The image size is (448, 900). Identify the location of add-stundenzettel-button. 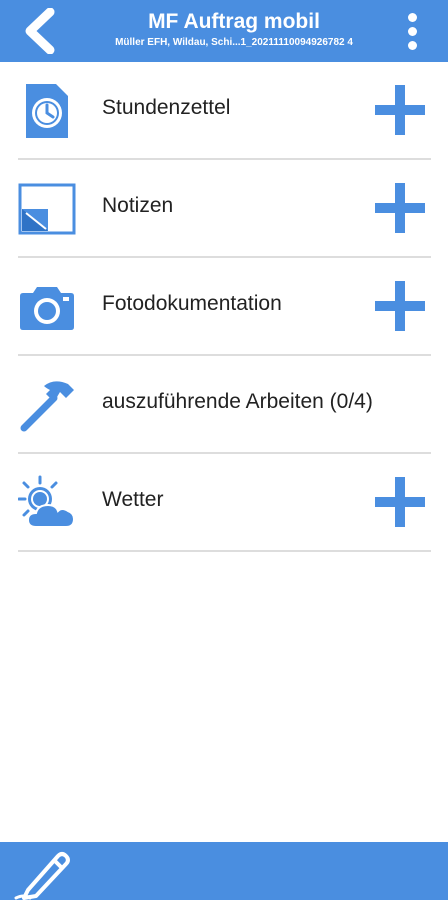
(400, 110).